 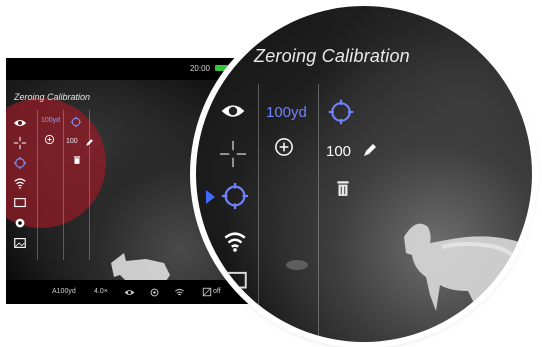 I want to click on rock-image, so click(x=297, y=265).